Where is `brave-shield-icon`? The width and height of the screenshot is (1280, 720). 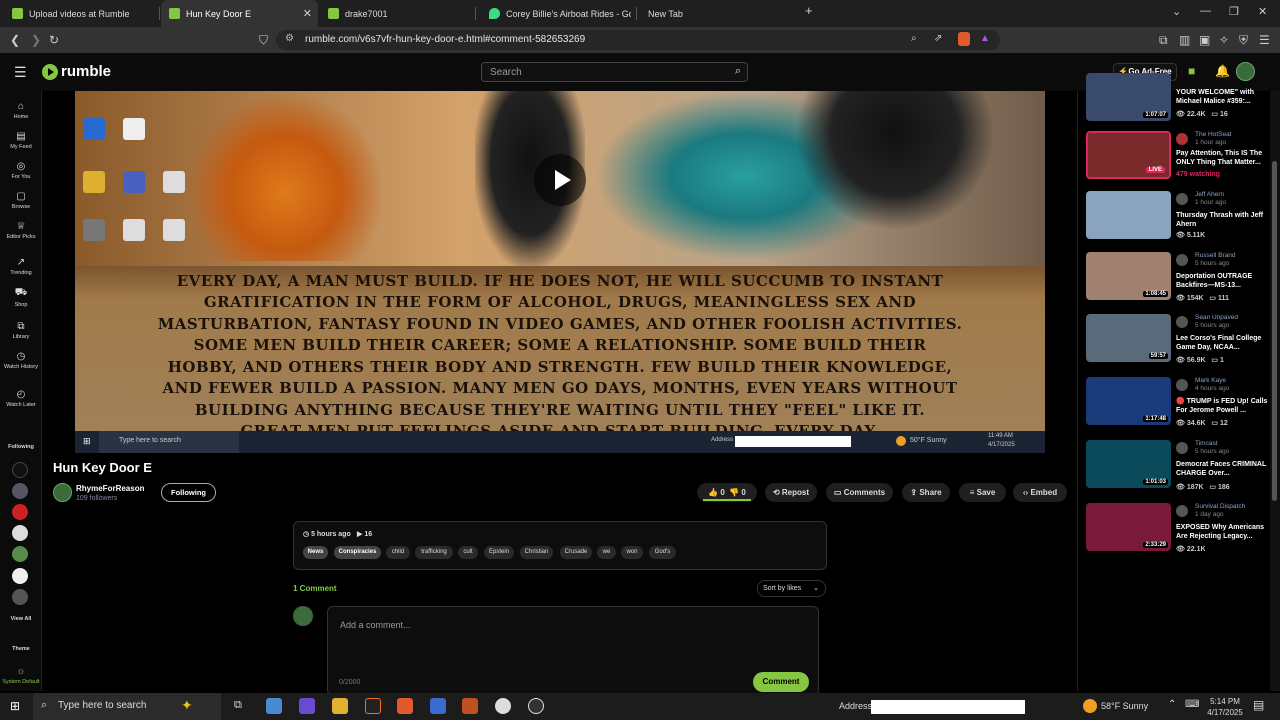 brave-shield-icon is located at coordinates (964, 39).